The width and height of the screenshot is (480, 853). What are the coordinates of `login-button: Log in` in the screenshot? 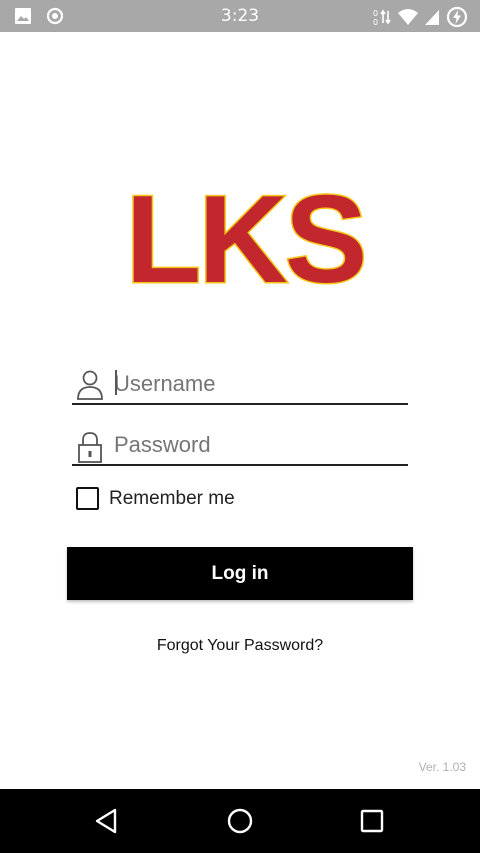 It's located at (240, 573).